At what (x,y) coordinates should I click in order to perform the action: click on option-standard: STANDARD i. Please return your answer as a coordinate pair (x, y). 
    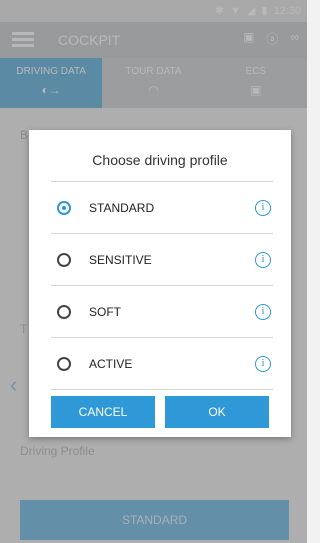
    Looking at the image, I should click on (162, 207).